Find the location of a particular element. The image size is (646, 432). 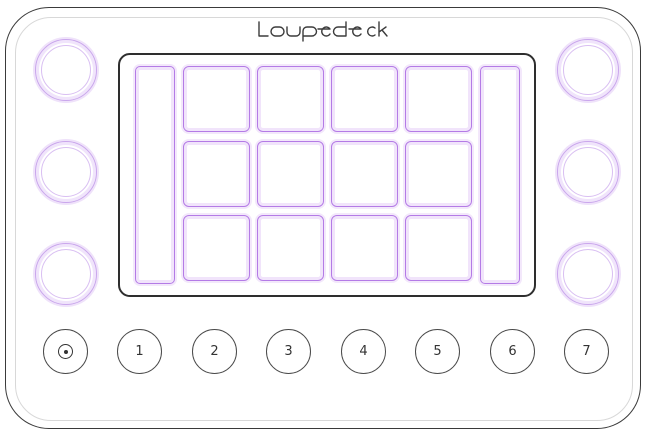

round-button-2: 2 is located at coordinates (214, 351).